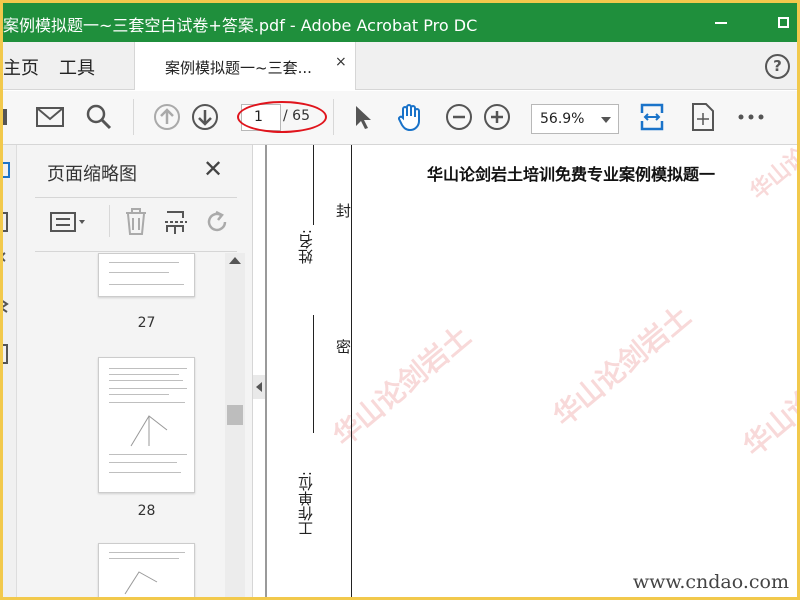 Image resolution: width=800 pixels, height=600 pixels. I want to click on main-toolbar: 1 / 65 56.9%, so click(400, 118).